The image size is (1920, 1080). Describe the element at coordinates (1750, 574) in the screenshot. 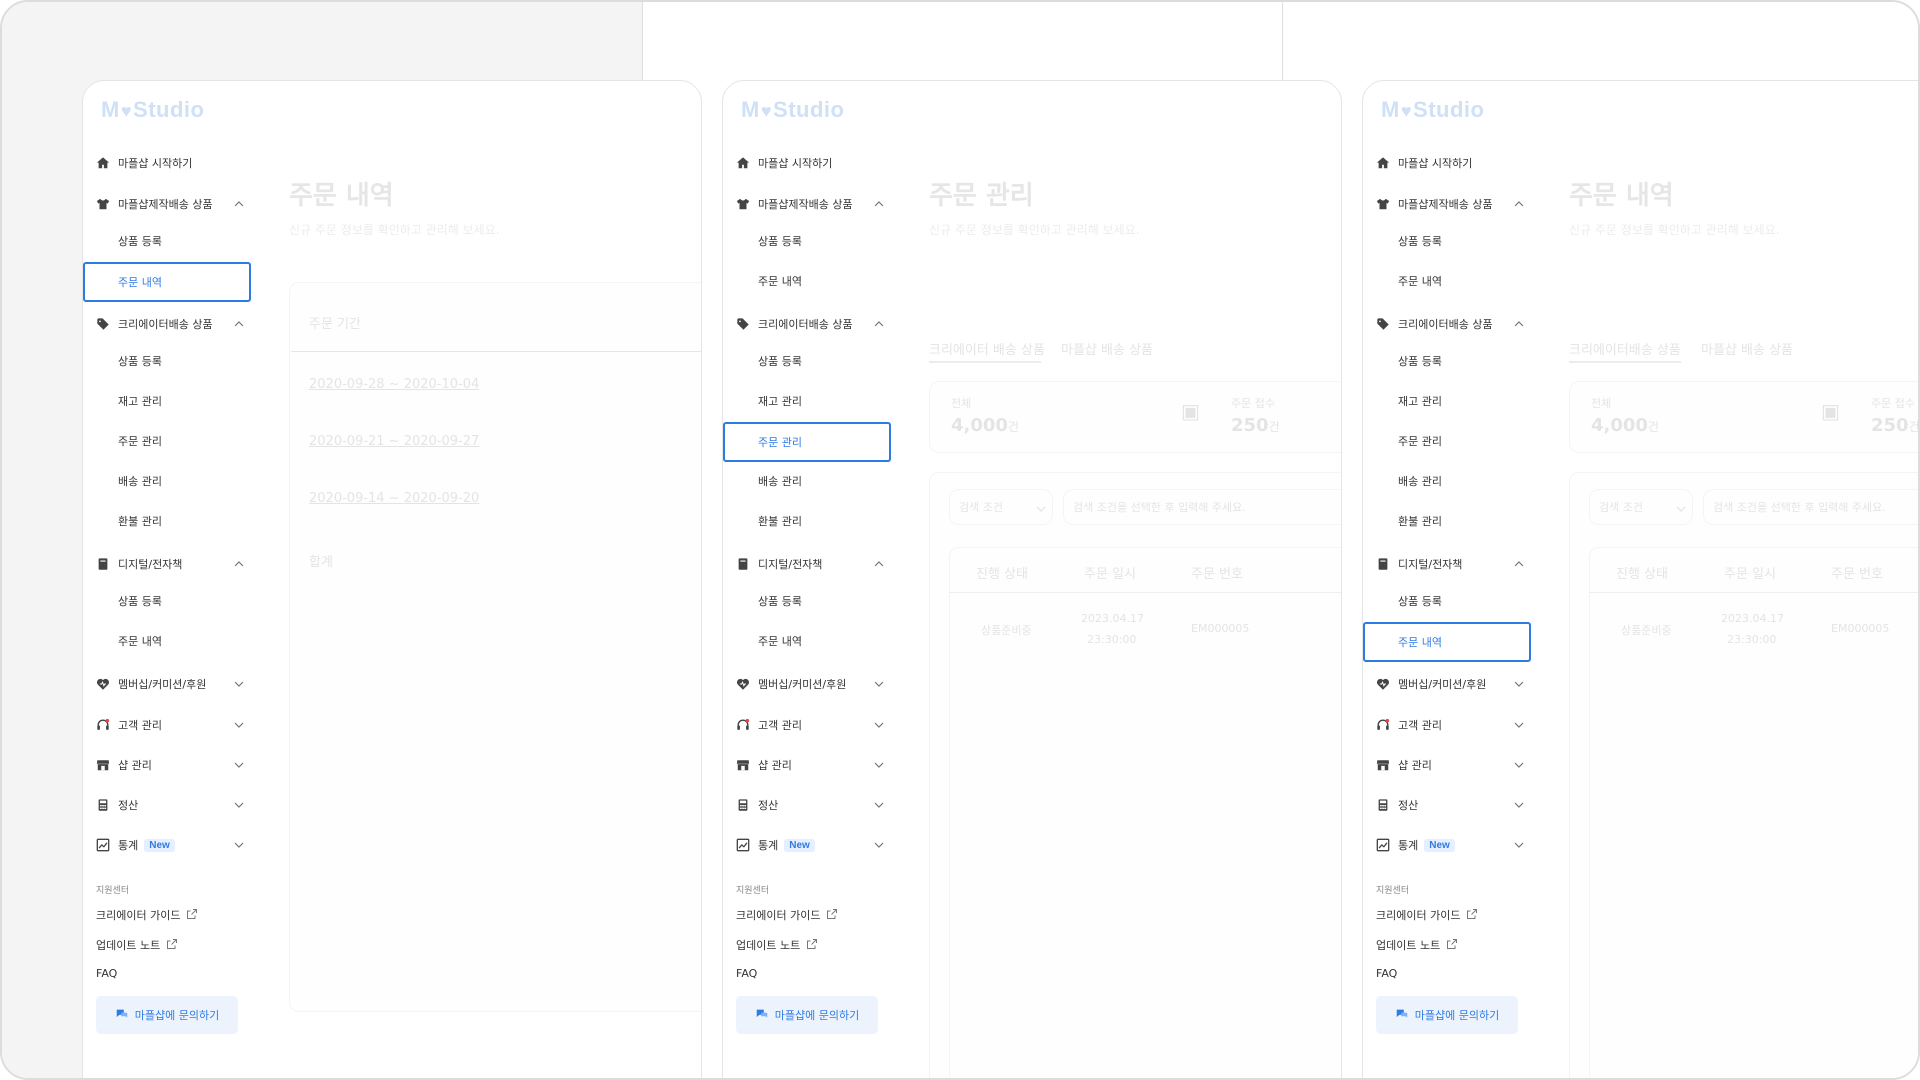

I see `table-column-header: 주문 일시` at that location.